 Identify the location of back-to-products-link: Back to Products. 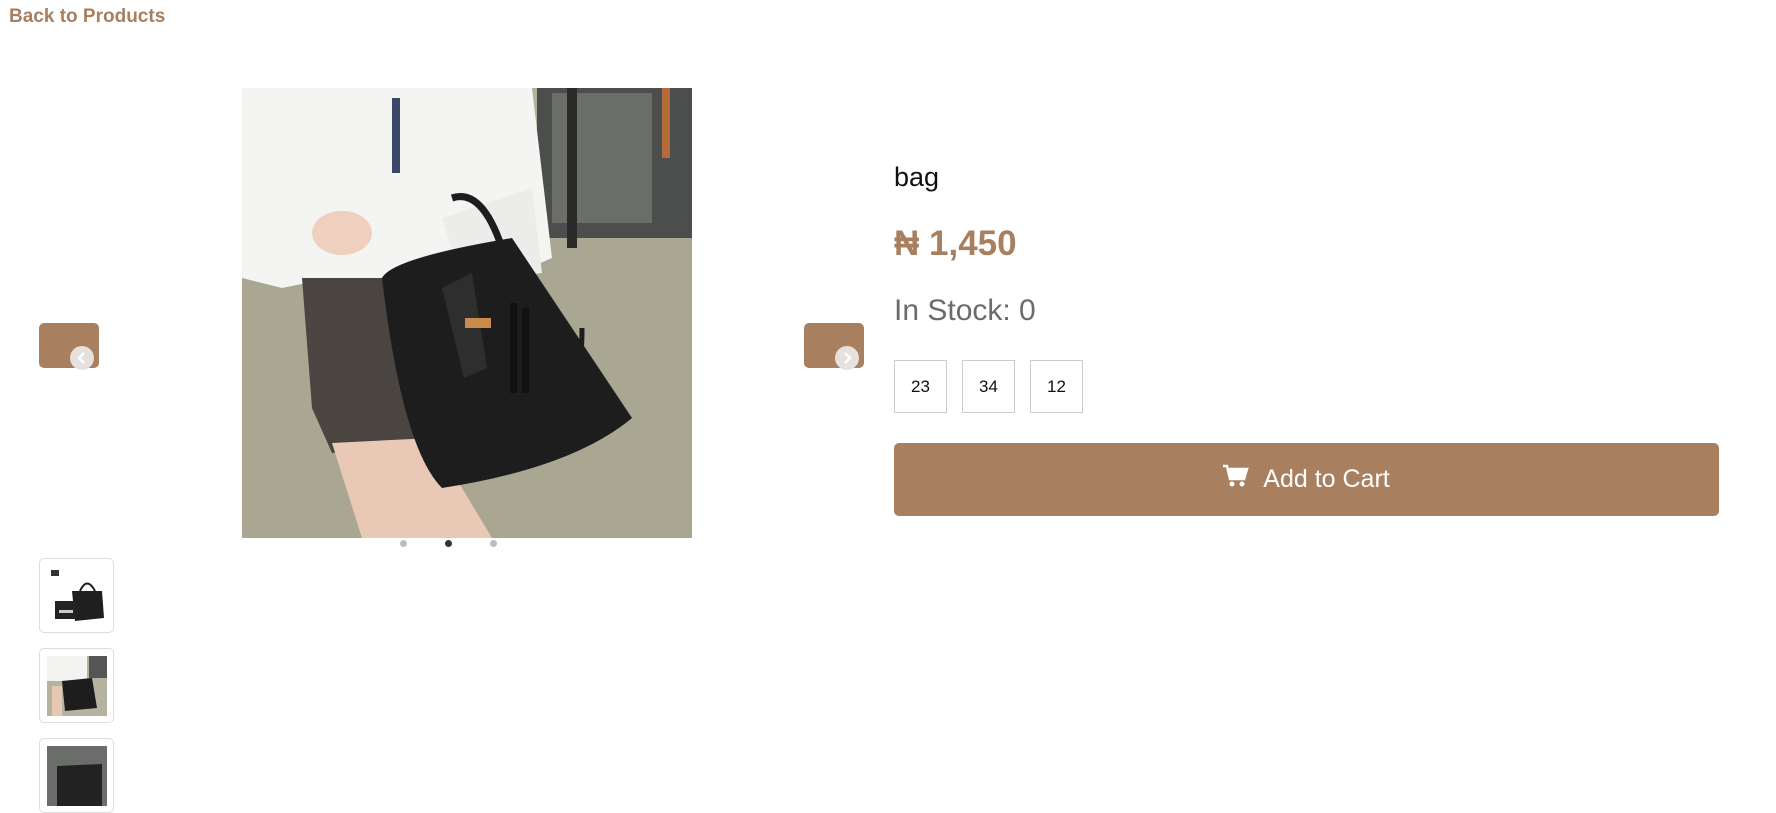
(87, 17).